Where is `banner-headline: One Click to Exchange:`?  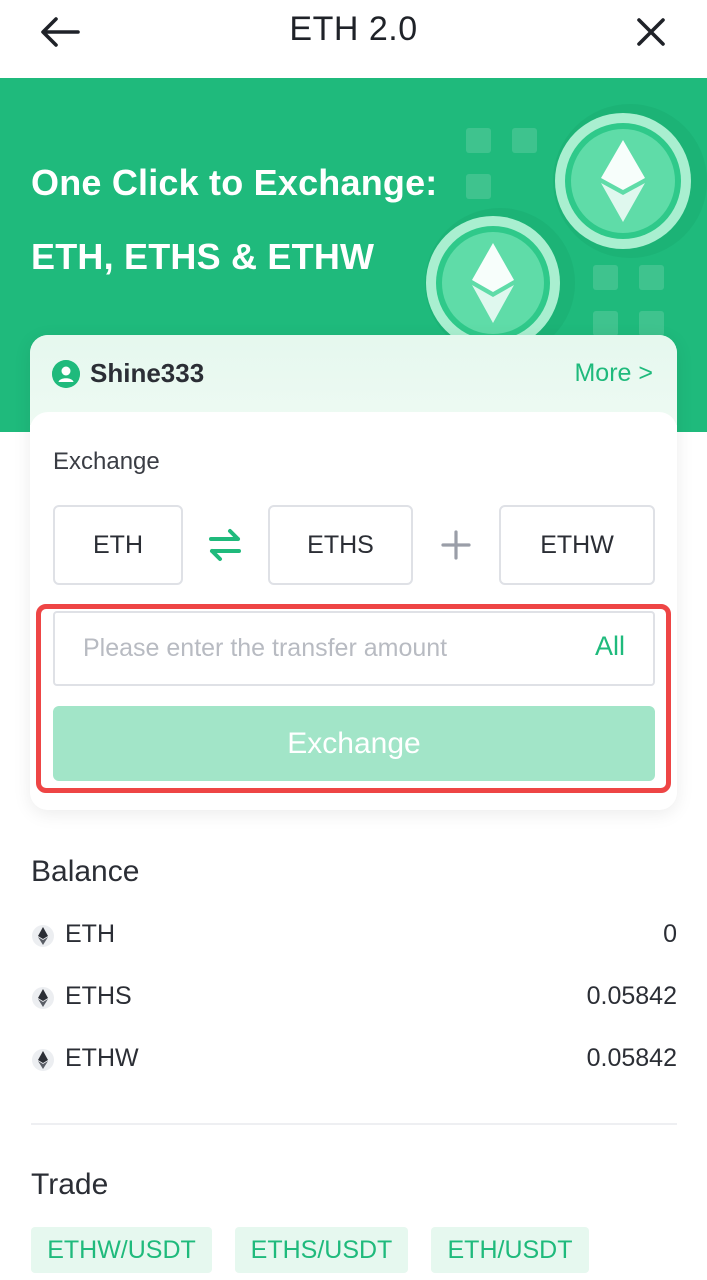 banner-headline: One Click to Exchange: is located at coordinates (234, 182).